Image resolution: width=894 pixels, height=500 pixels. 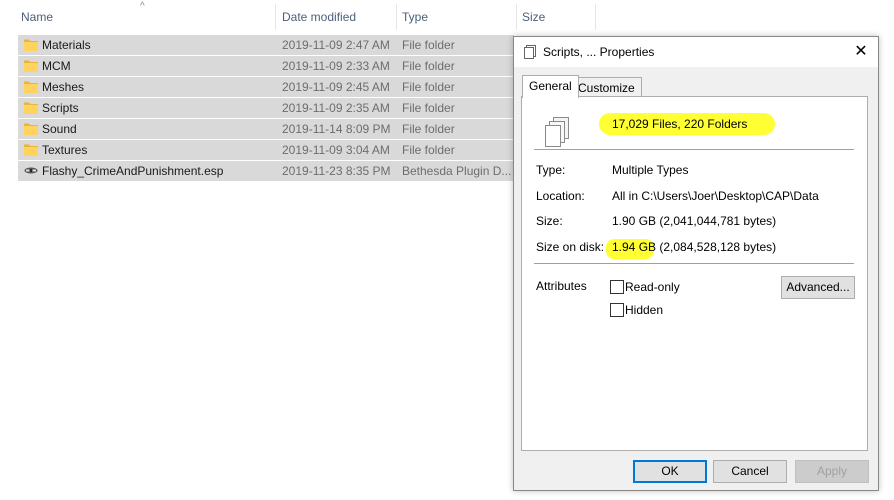 I want to click on file-name: Textures, so click(x=65, y=150).